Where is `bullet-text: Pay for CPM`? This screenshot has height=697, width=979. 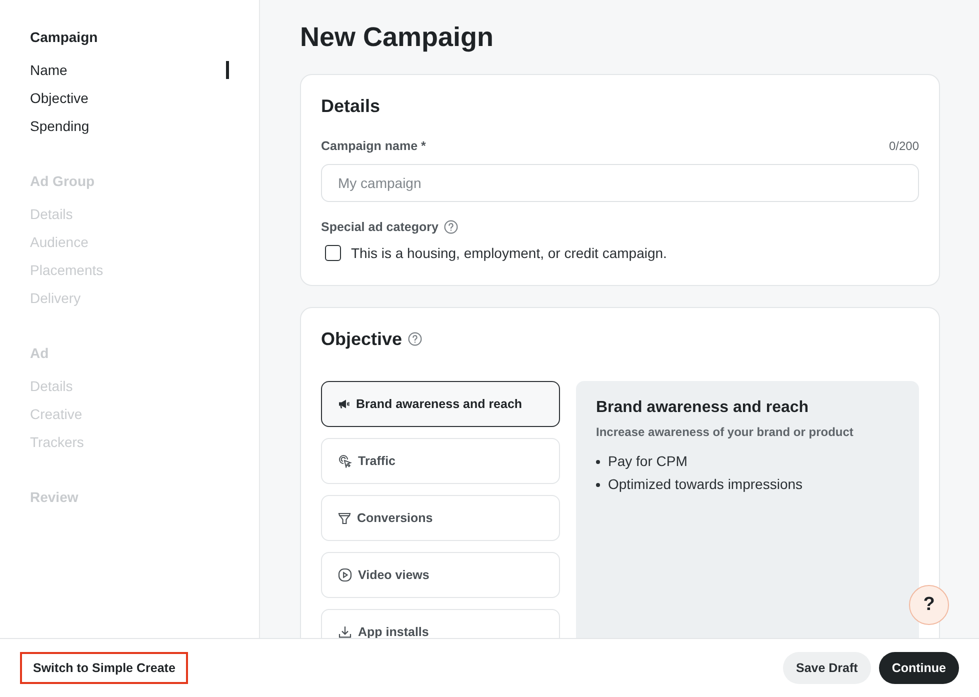
bullet-text: Pay for CPM is located at coordinates (648, 461).